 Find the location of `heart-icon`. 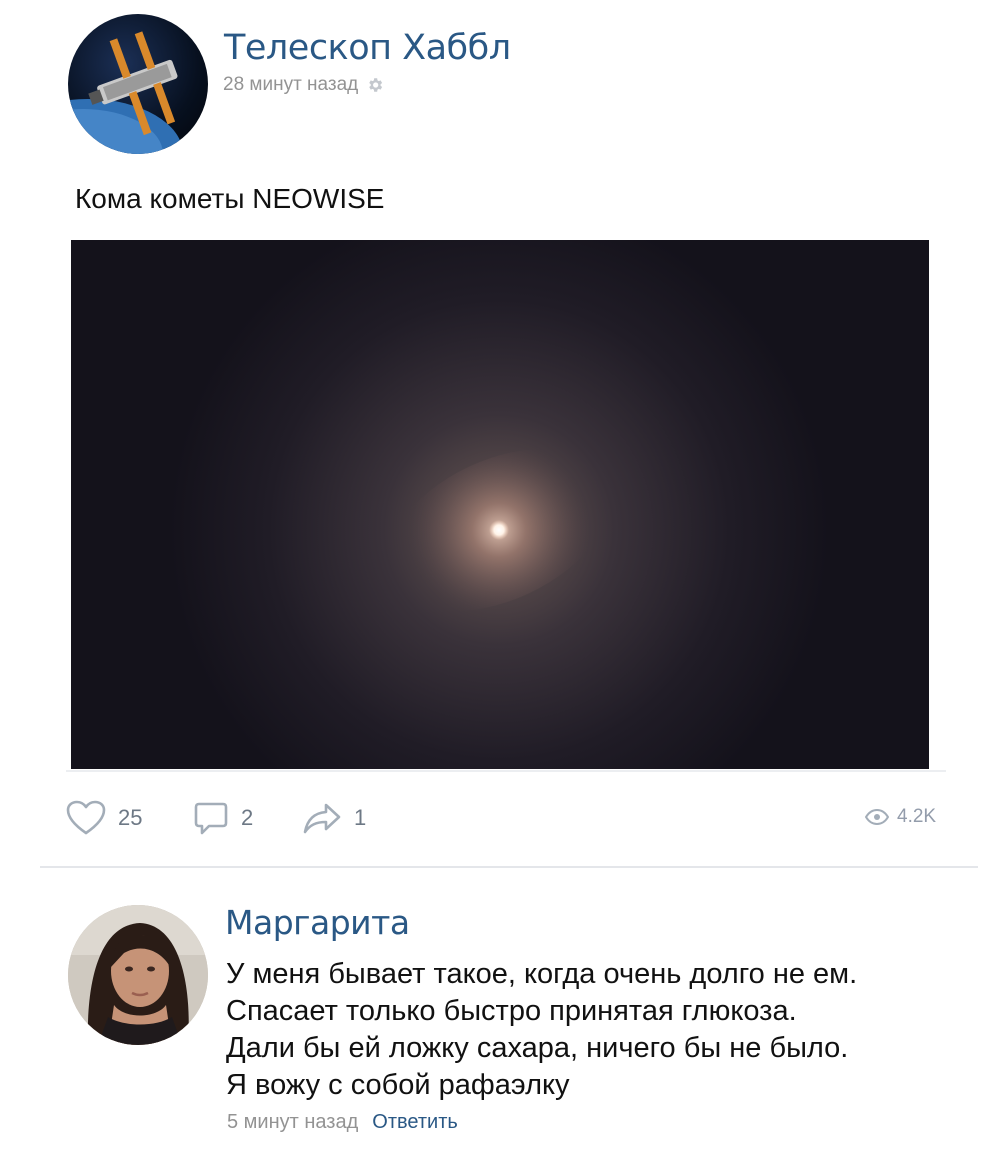

heart-icon is located at coordinates (86, 817).